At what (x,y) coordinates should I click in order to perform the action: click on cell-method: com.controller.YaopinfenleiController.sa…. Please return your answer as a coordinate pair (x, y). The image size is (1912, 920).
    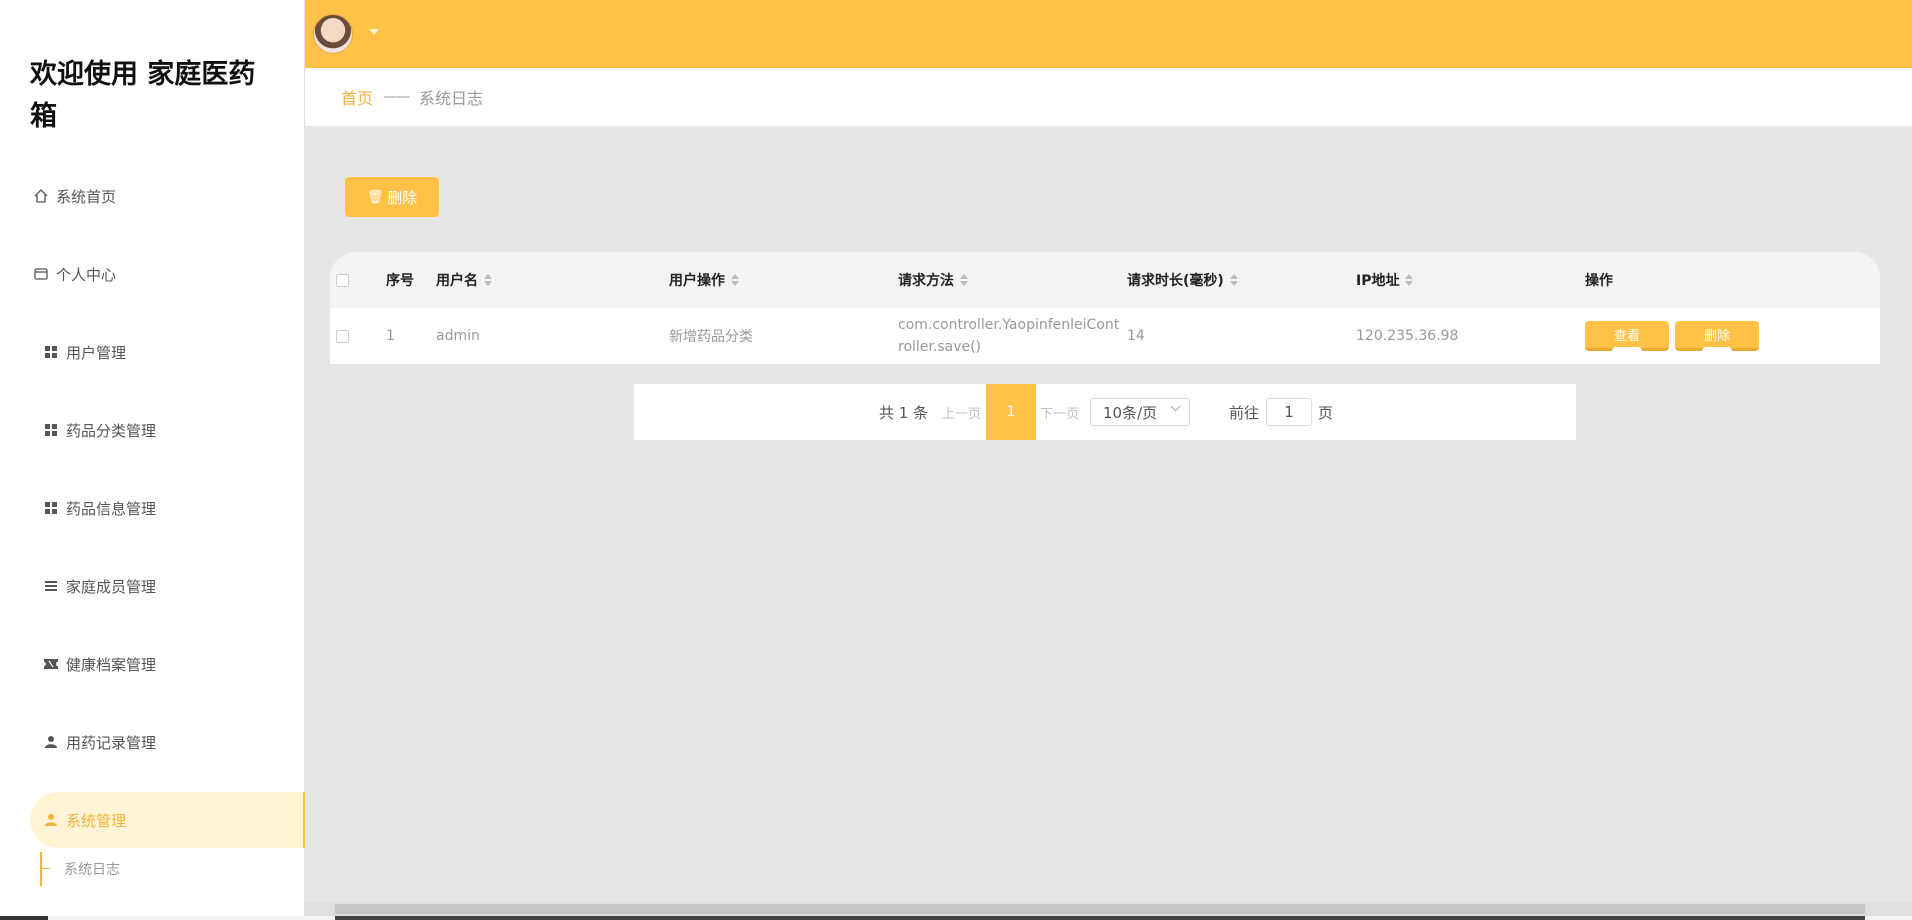
    Looking at the image, I should click on (1009, 336).